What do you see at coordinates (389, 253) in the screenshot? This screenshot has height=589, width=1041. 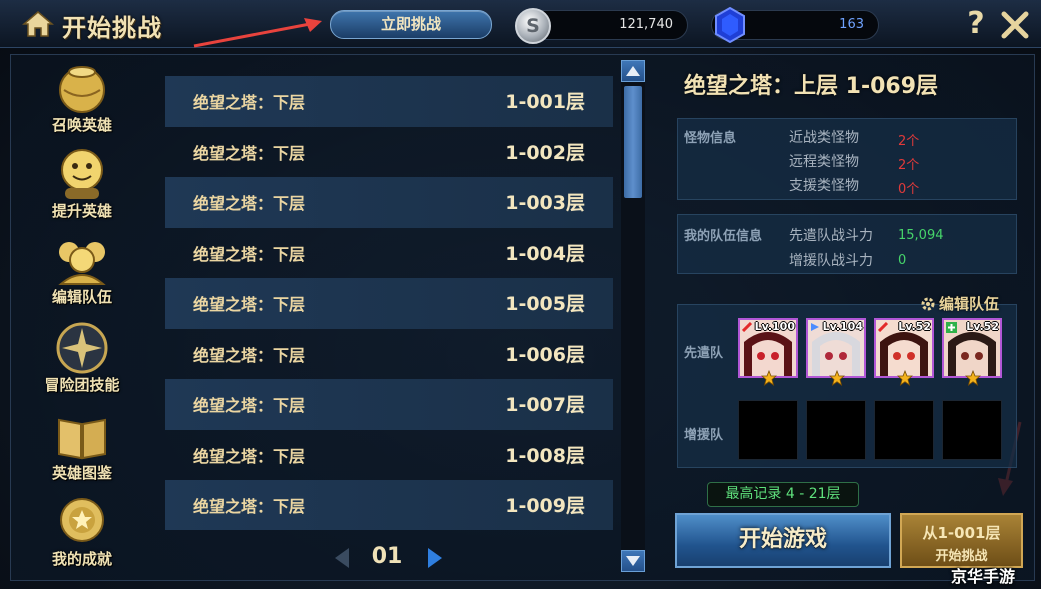 I see `floor-row: 绝望之塔：下层 1-004层` at bounding box center [389, 253].